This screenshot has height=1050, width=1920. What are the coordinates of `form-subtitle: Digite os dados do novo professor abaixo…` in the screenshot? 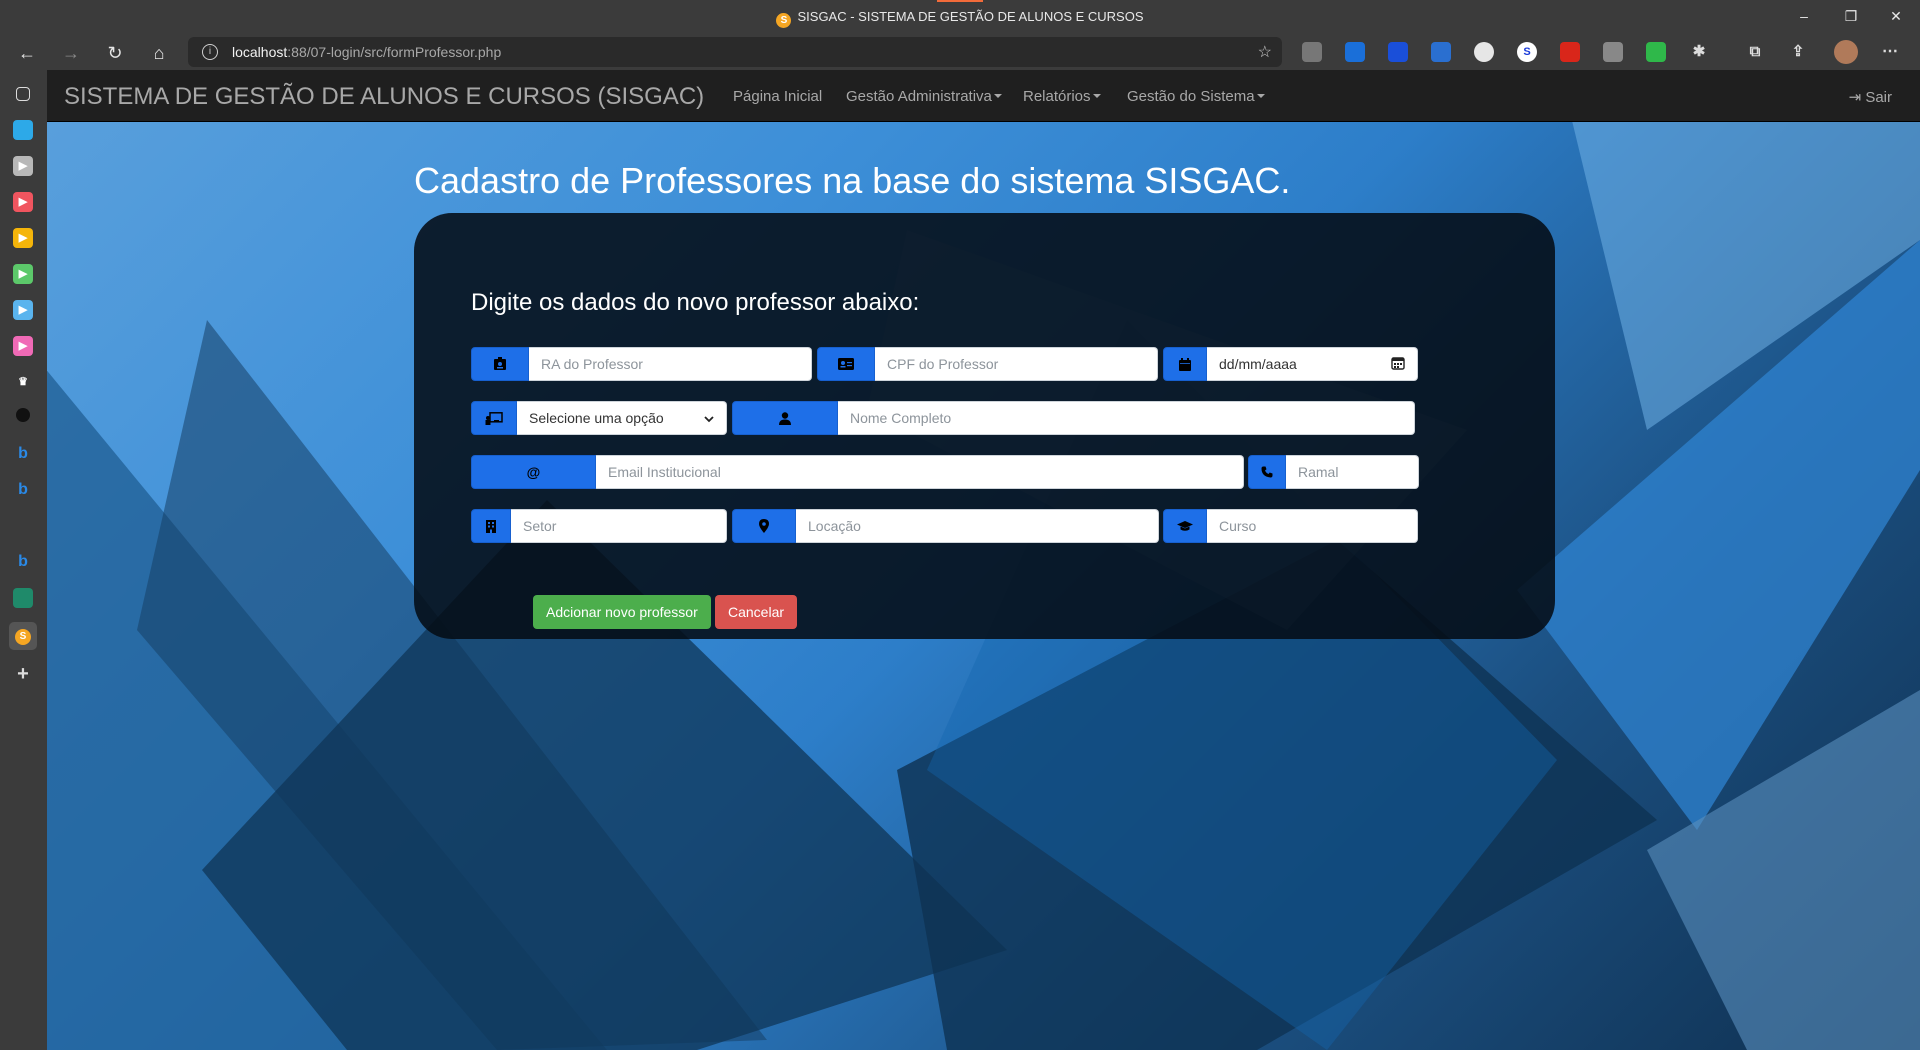 It's located at (695, 302).